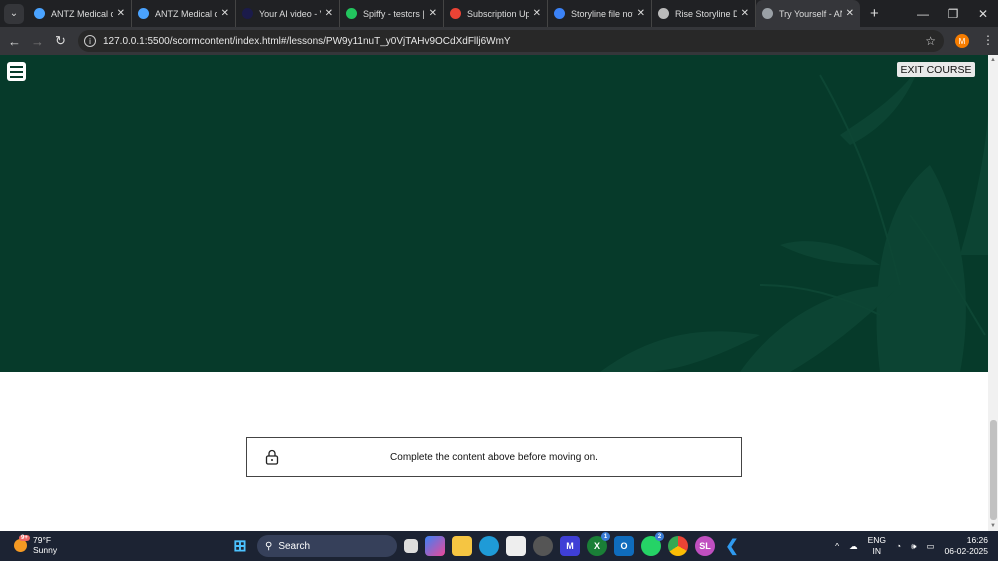 The height and width of the screenshot is (561, 998). Describe the element at coordinates (993, 293) in the screenshot. I see `page-scrollbar: ▲ ▼` at that location.